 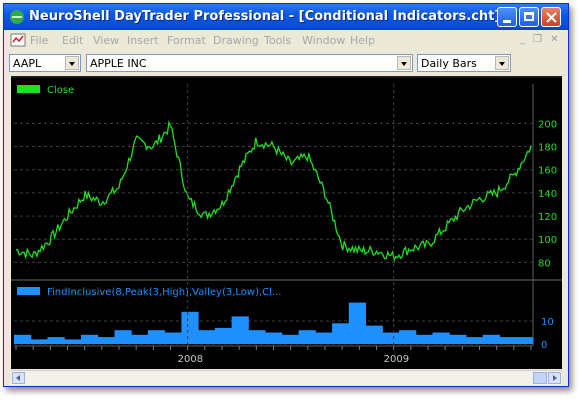 What do you see at coordinates (547, 194) in the screenshot?
I see `price-tick-label: 140` at bounding box center [547, 194].